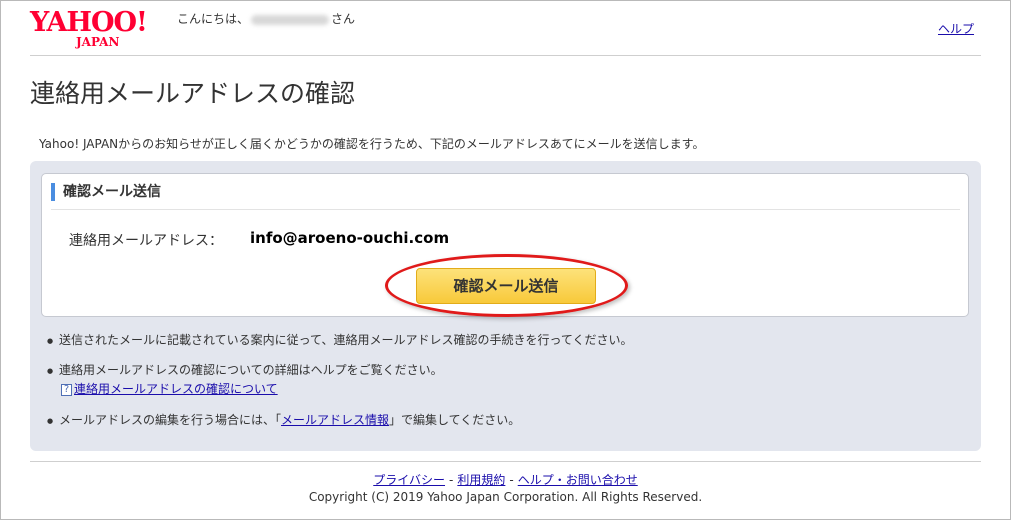 The image size is (1011, 520). Describe the element at coordinates (66, 389) in the screenshot. I see `help-question-icon: ?` at that location.